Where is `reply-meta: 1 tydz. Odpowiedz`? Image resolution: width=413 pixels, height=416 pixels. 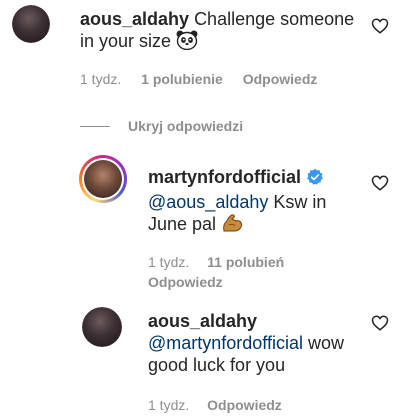 reply-meta: 1 tydz. Odpowiedz is located at coordinates (215, 405).